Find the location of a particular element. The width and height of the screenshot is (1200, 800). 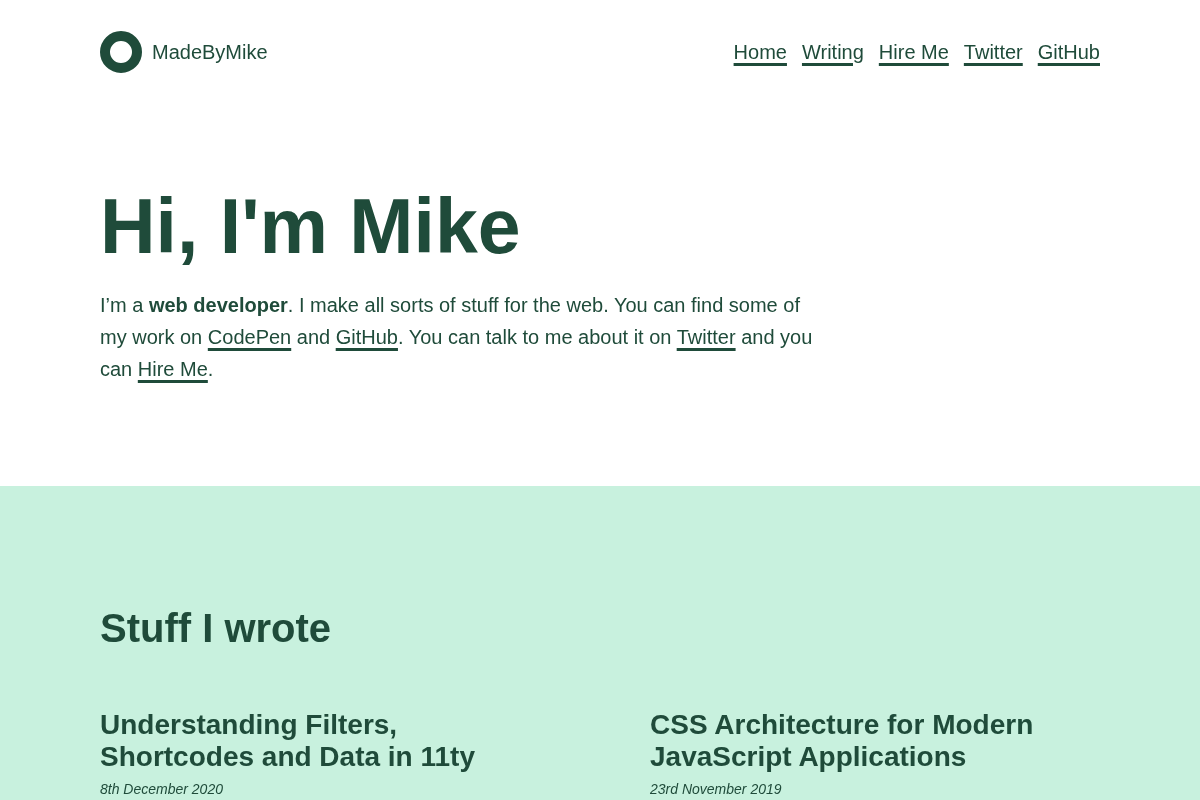

inline-link: CodePen is located at coordinates (249, 337).